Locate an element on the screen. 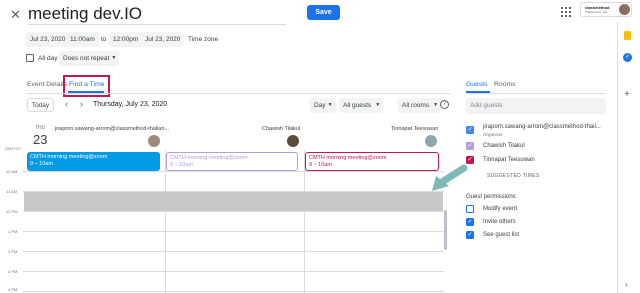 The width and height of the screenshot is (640, 293). to-label: to is located at coordinates (104, 39).